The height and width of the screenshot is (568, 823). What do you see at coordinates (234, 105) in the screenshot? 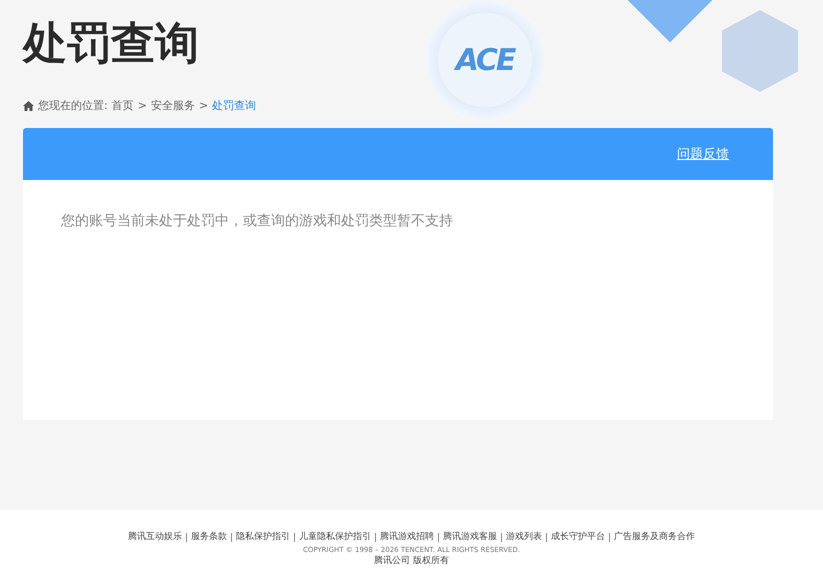
I see `breadcrumb-link: 处罚查询` at bounding box center [234, 105].